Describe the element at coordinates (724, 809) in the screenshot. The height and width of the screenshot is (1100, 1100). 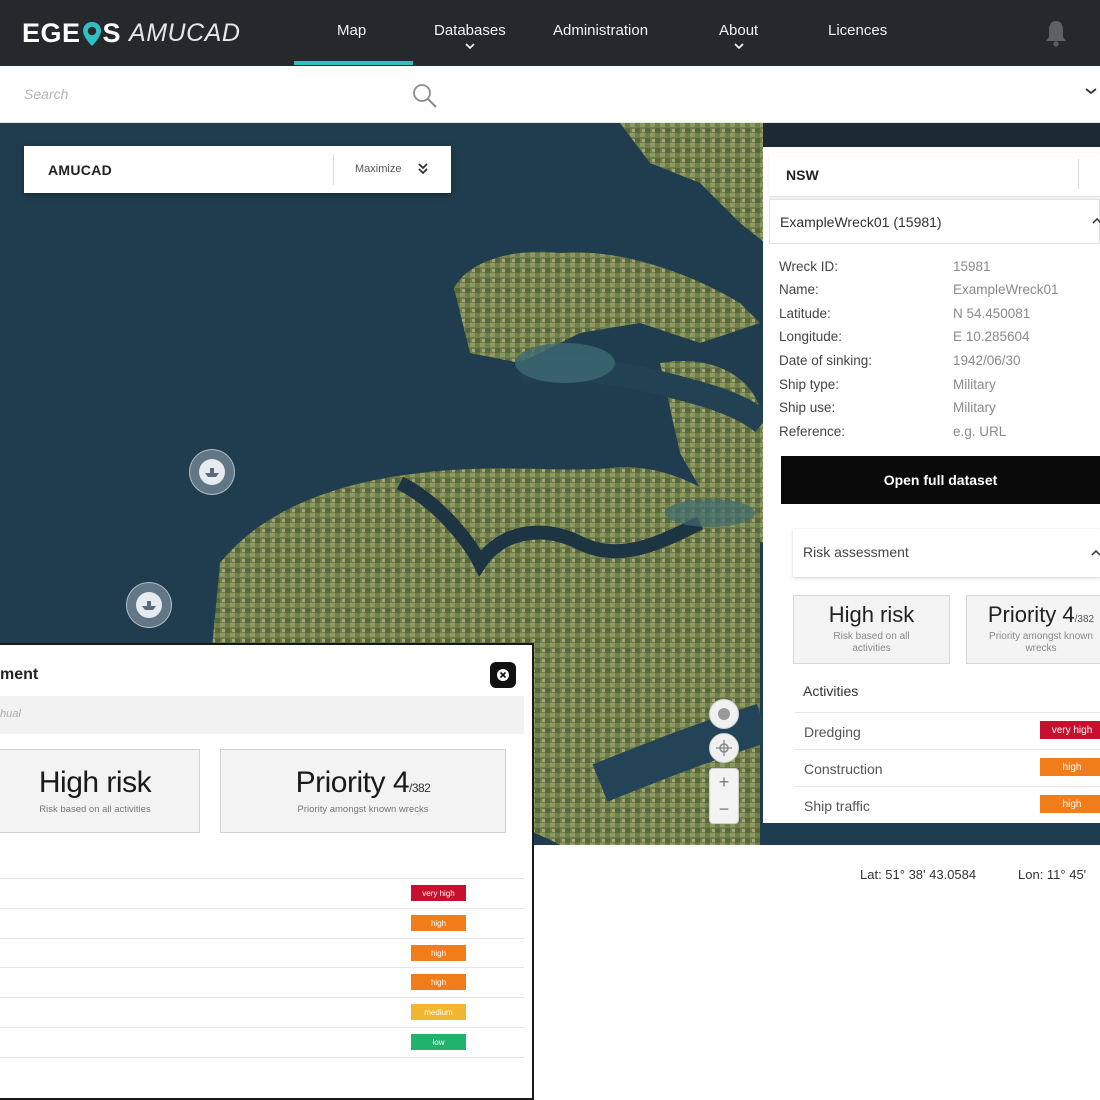
I see `zoom-out-button: −` at that location.